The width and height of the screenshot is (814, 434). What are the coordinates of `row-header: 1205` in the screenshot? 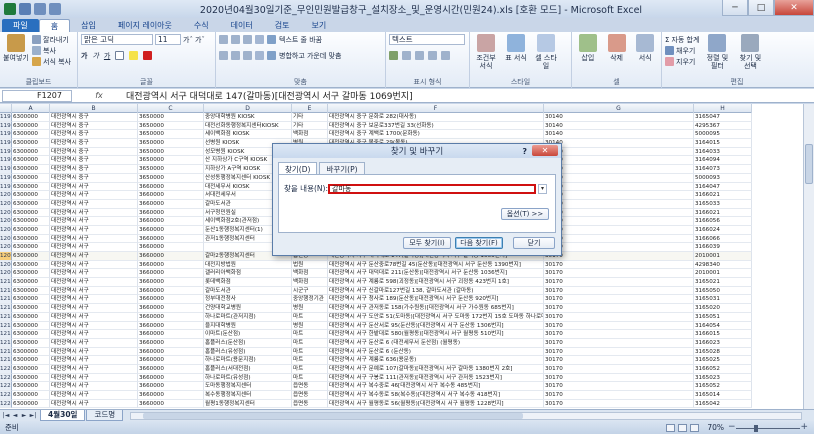 It's located at (6, 239).